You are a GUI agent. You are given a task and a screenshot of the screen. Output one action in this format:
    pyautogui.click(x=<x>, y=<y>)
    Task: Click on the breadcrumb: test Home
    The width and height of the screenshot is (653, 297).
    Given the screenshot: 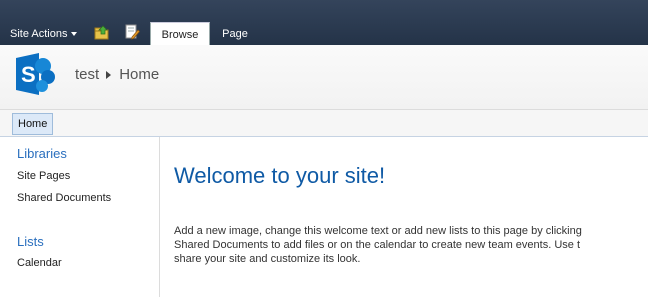 What is the action you would take?
    pyautogui.click(x=117, y=74)
    